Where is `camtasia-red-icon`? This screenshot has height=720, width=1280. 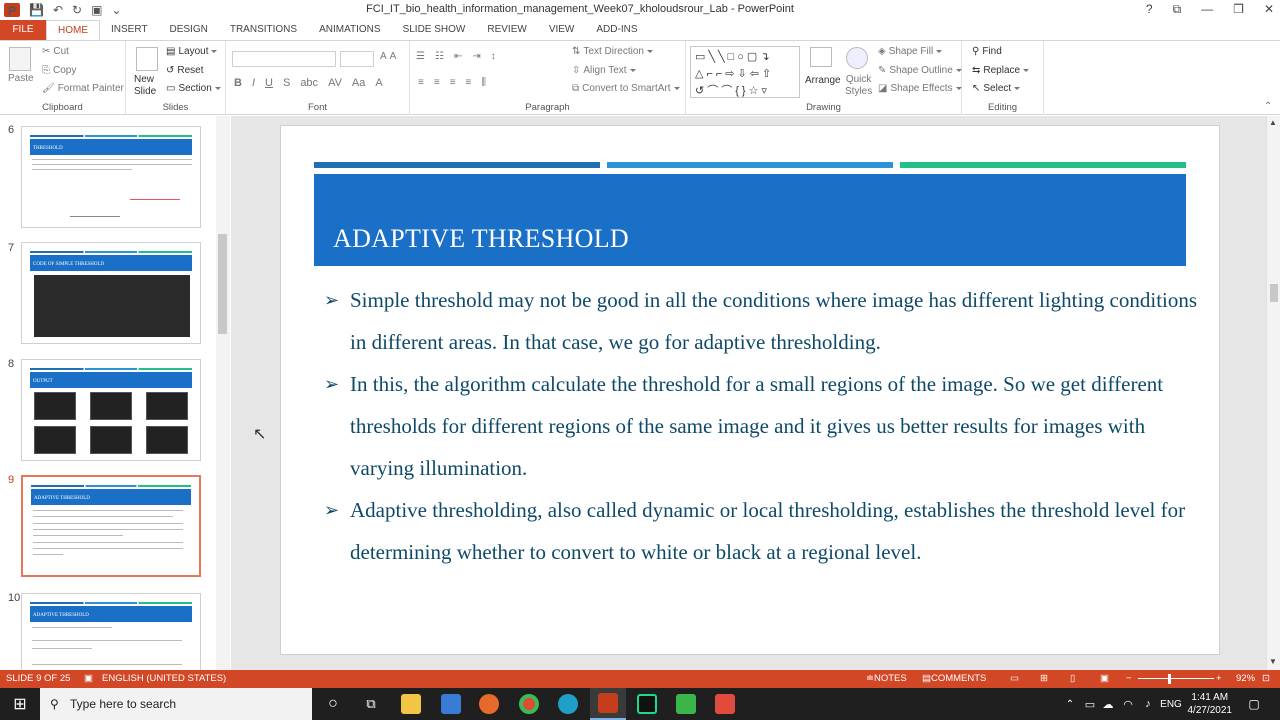 camtasia-red-icon is located at coordinates (725, 704).